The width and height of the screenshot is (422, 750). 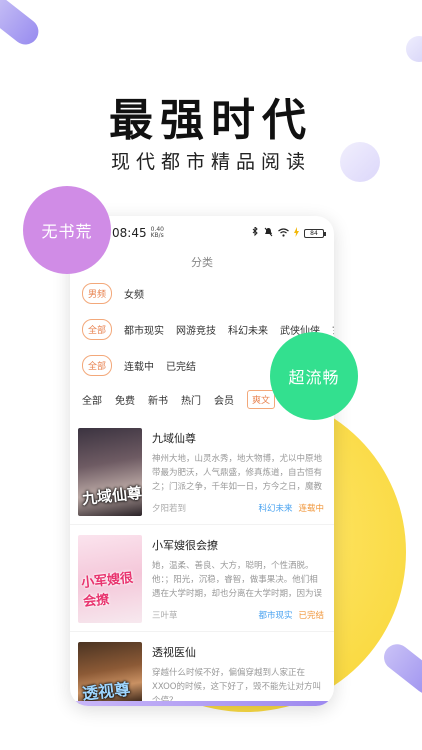 I want to click on book-status-tag: 连载中, so click(x=311, y=509).